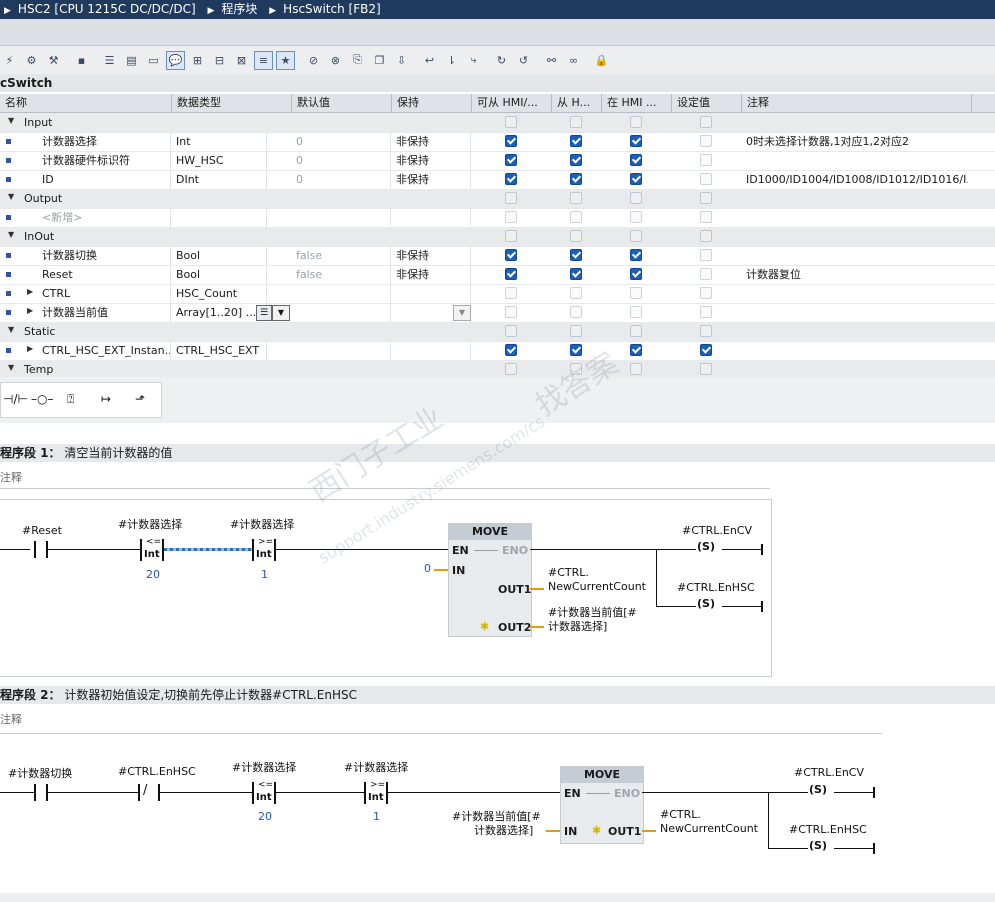 The height and width of the screenshot is (902, 995). Describe the element at coordinates (828, 829) in the screenshot. I see `n2-coil2-tag: #CTRL.EnHSC` at that location.